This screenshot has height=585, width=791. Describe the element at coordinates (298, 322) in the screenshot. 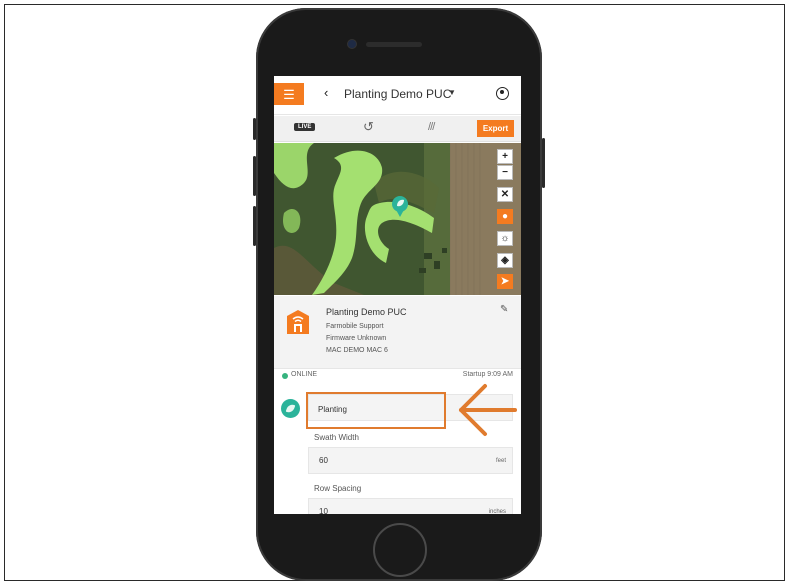

I see `farmobile-device-icon` at that location.